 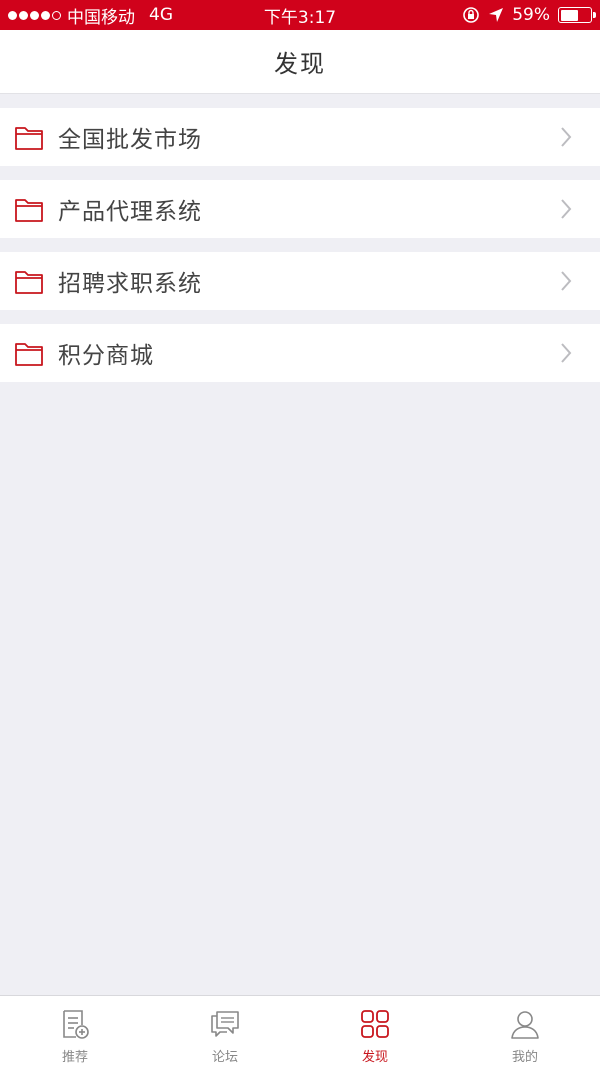 I want to click on menu-item-label: 积分商城, so click(x=106, y=356).